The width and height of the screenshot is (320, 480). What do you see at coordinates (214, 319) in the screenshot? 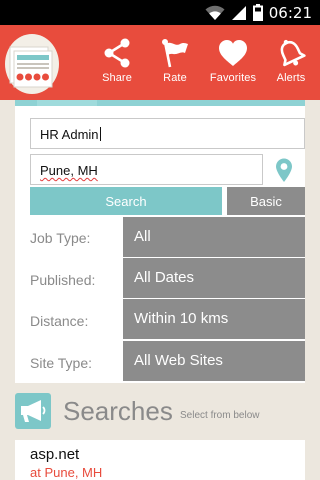
I see `distance-select: Within 10 kms` at bounding box center [214, 319].